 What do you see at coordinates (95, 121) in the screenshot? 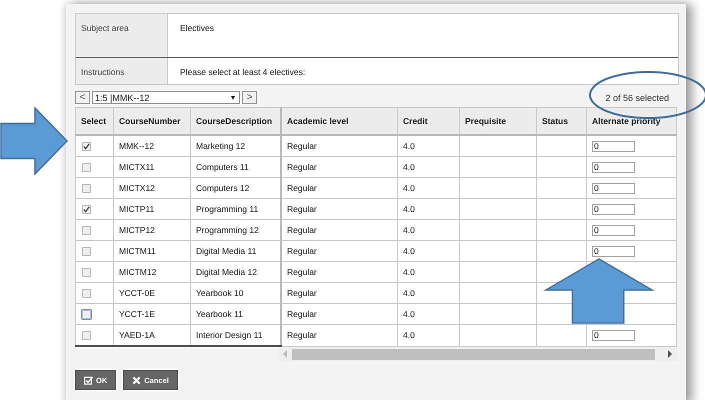
I see `column-header: Select` at bounding box center [95, 121].